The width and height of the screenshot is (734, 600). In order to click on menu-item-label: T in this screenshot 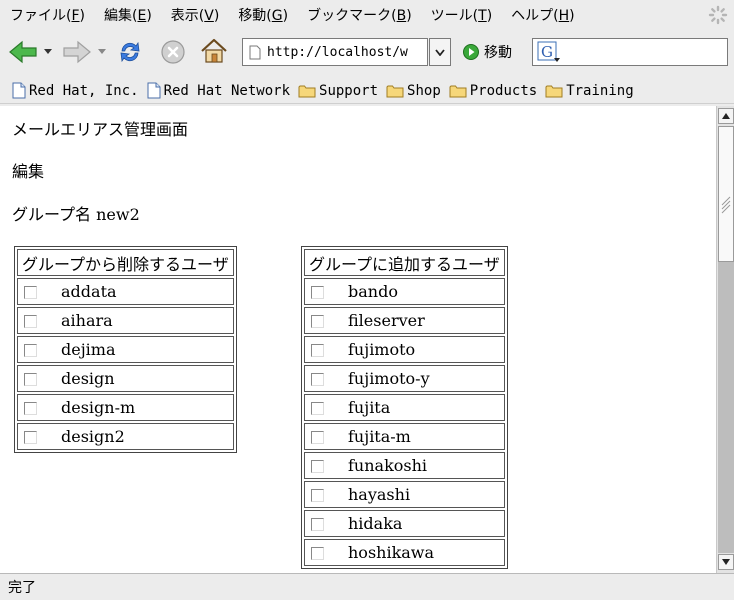, I will do `click(482, 16)`.